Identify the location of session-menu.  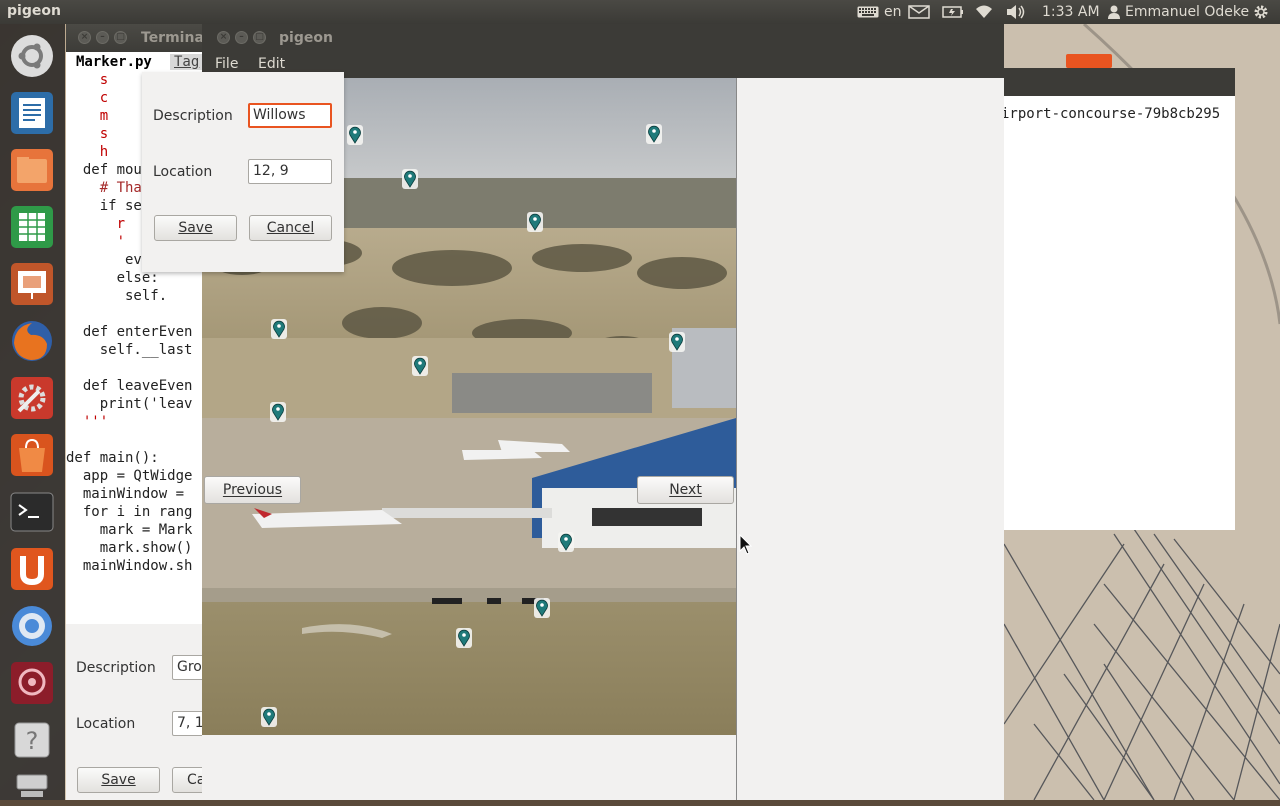
(1261, 12).